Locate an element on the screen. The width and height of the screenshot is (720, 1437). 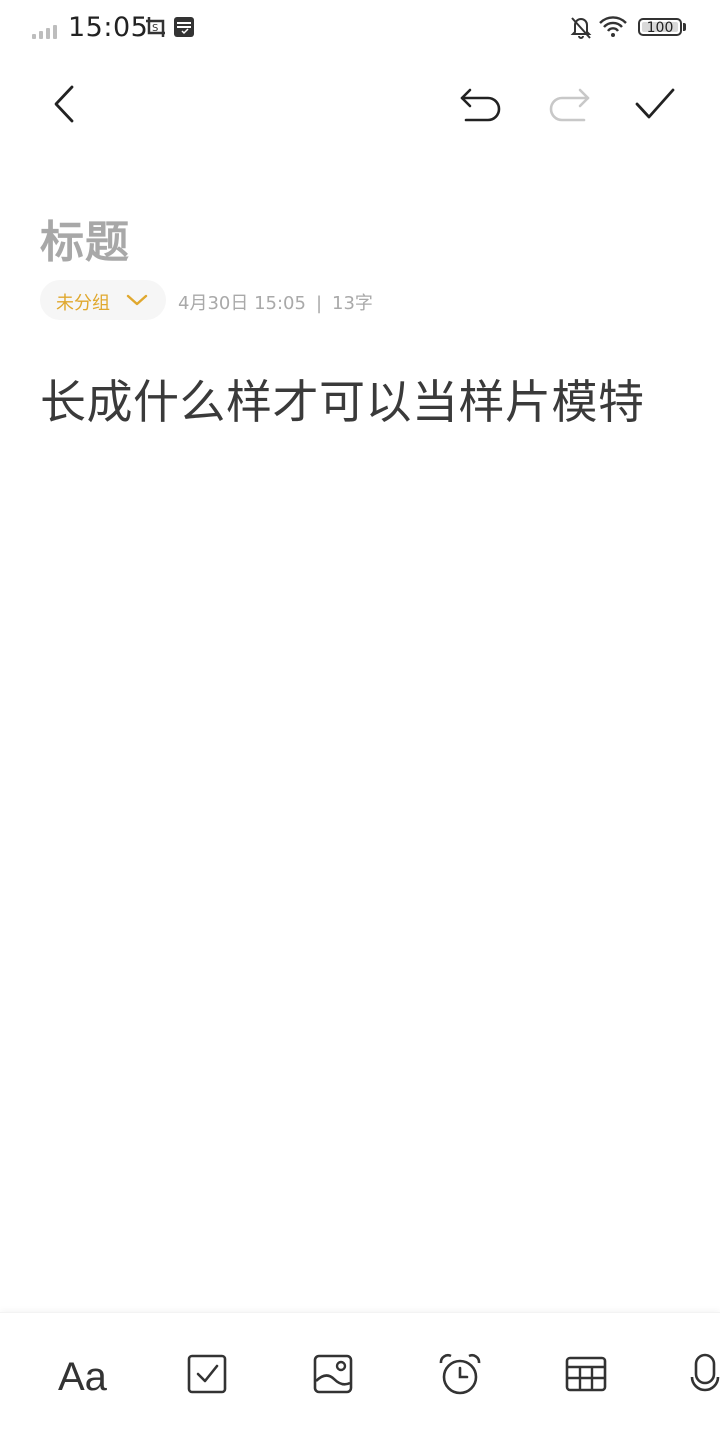
image-icon is located at coordinates (333, 1376).